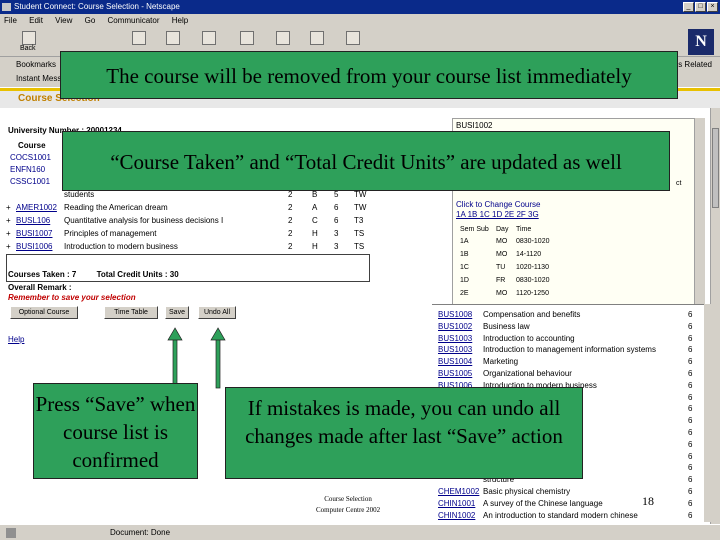  What do you see at coordinates (532, 267) in the screenshot?
I see `section-time: 1020-1130` at bounding box center [532, 267].